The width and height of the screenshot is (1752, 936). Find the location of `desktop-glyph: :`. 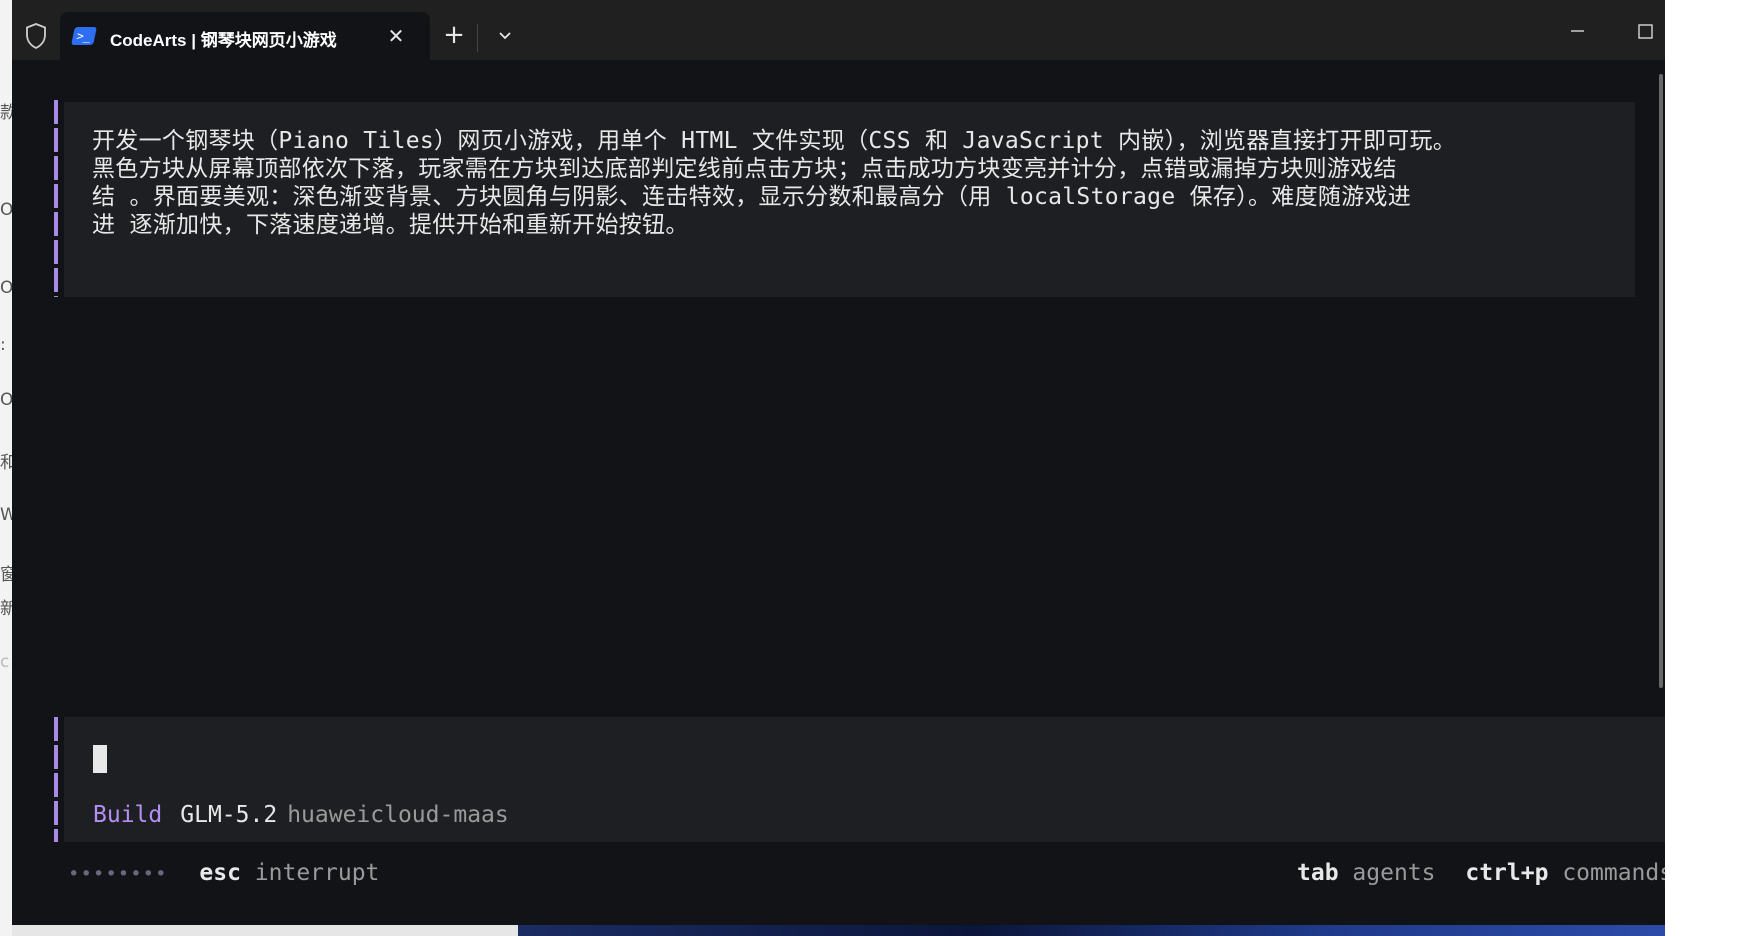

desktop-glyph: : is located at coordinates (3, 345).